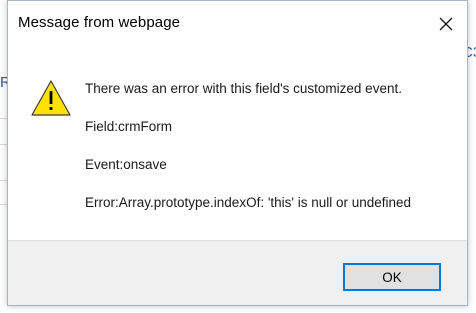  Describe the element at coordinates (51, 98) in the screenshot. I see `warning-icon` at that location.